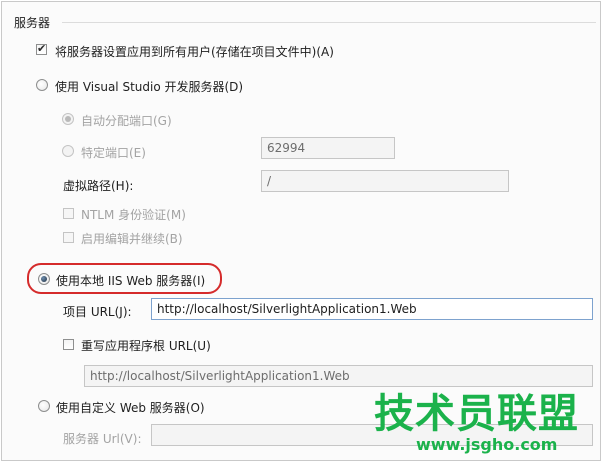 This screenshot has width=604, height=464. Describe the element at coordinates (32, 23) in the screenshot. I see `section-title: 服务器` at that location.